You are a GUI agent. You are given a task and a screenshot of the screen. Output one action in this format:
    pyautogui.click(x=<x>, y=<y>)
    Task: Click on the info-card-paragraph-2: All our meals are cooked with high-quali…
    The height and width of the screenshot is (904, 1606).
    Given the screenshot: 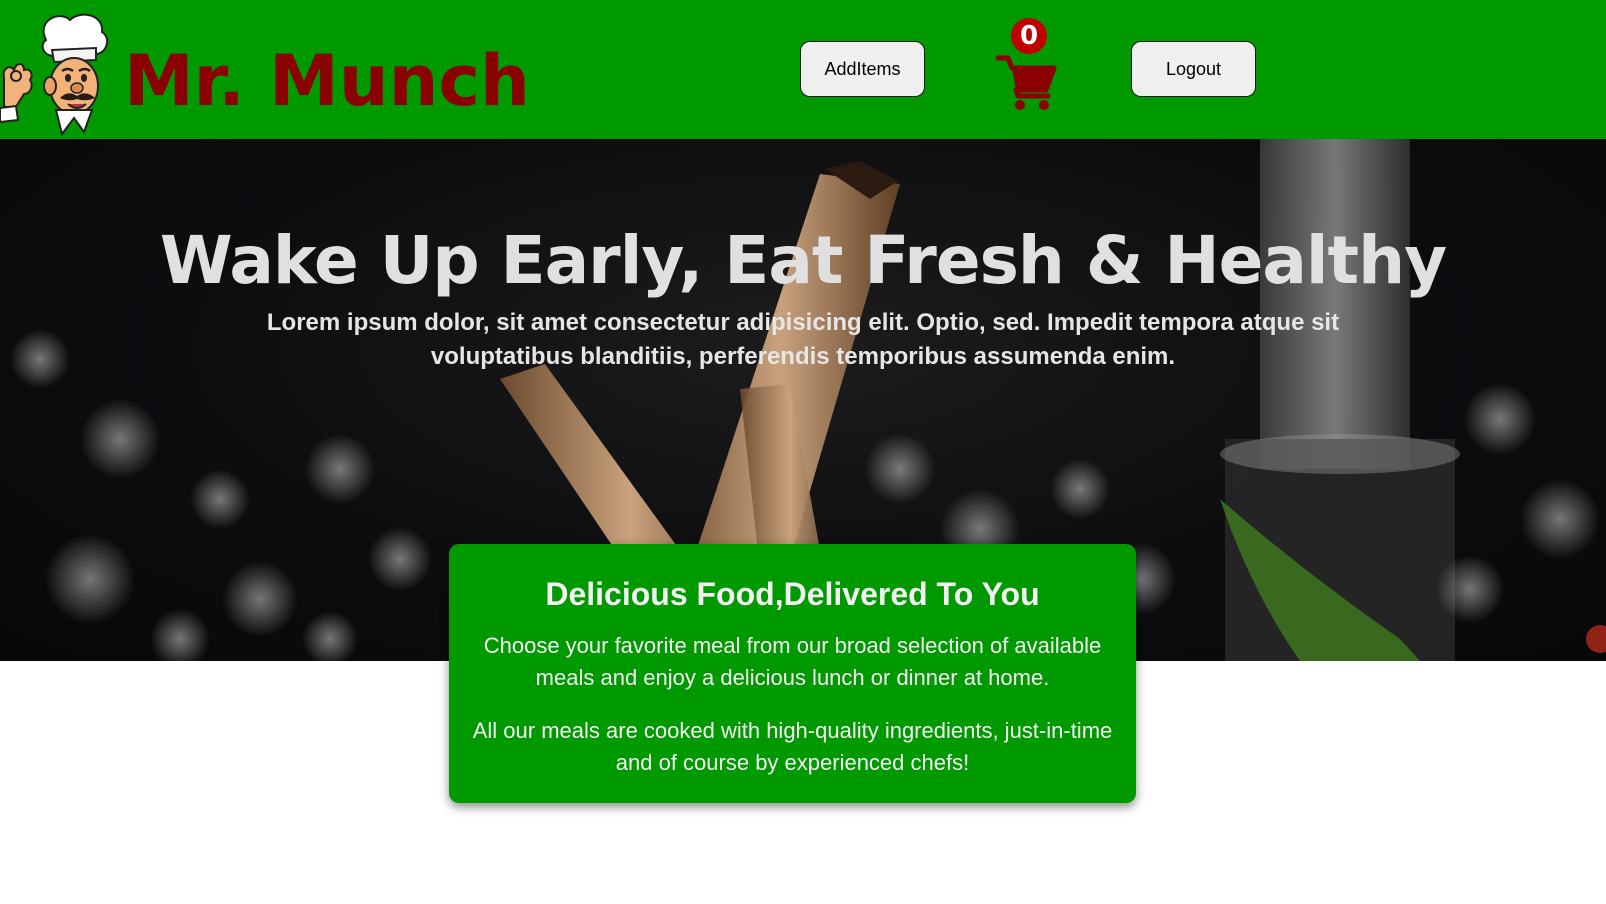 What is the action you would take?
    pyautogui.click(x=792, y=746)
    